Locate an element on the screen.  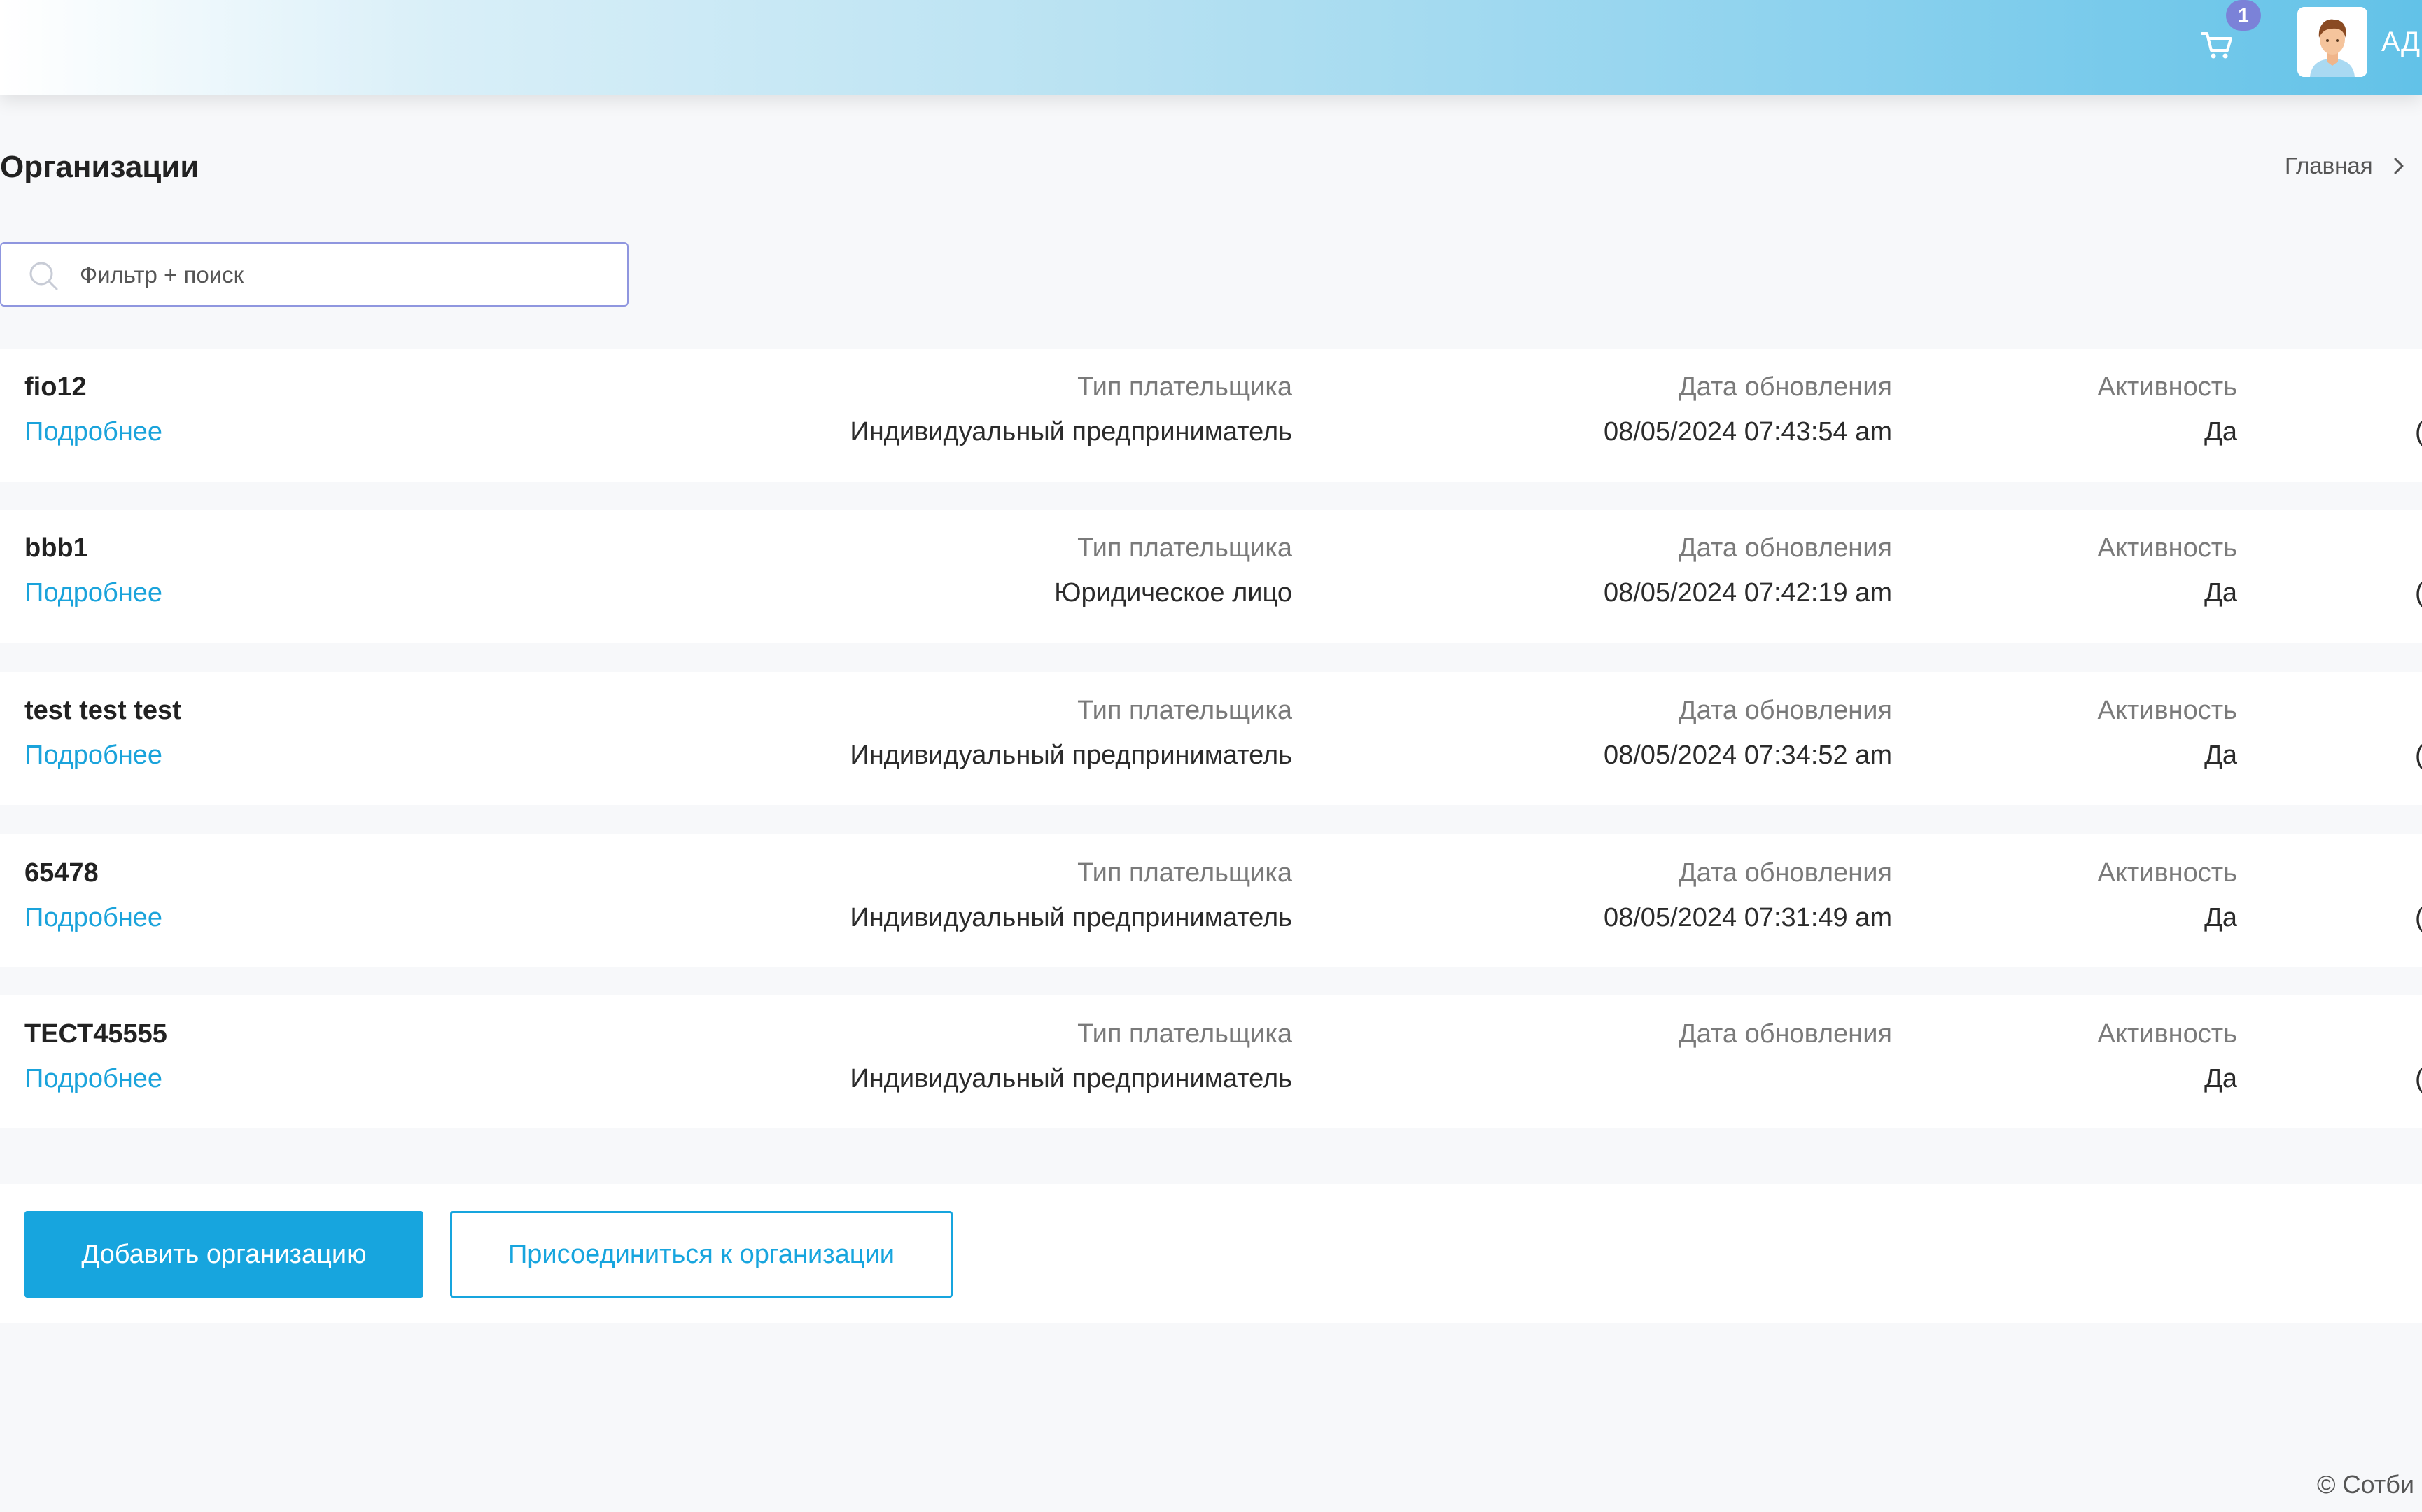
org-name: 65478 is located at coordinates (61, 873).